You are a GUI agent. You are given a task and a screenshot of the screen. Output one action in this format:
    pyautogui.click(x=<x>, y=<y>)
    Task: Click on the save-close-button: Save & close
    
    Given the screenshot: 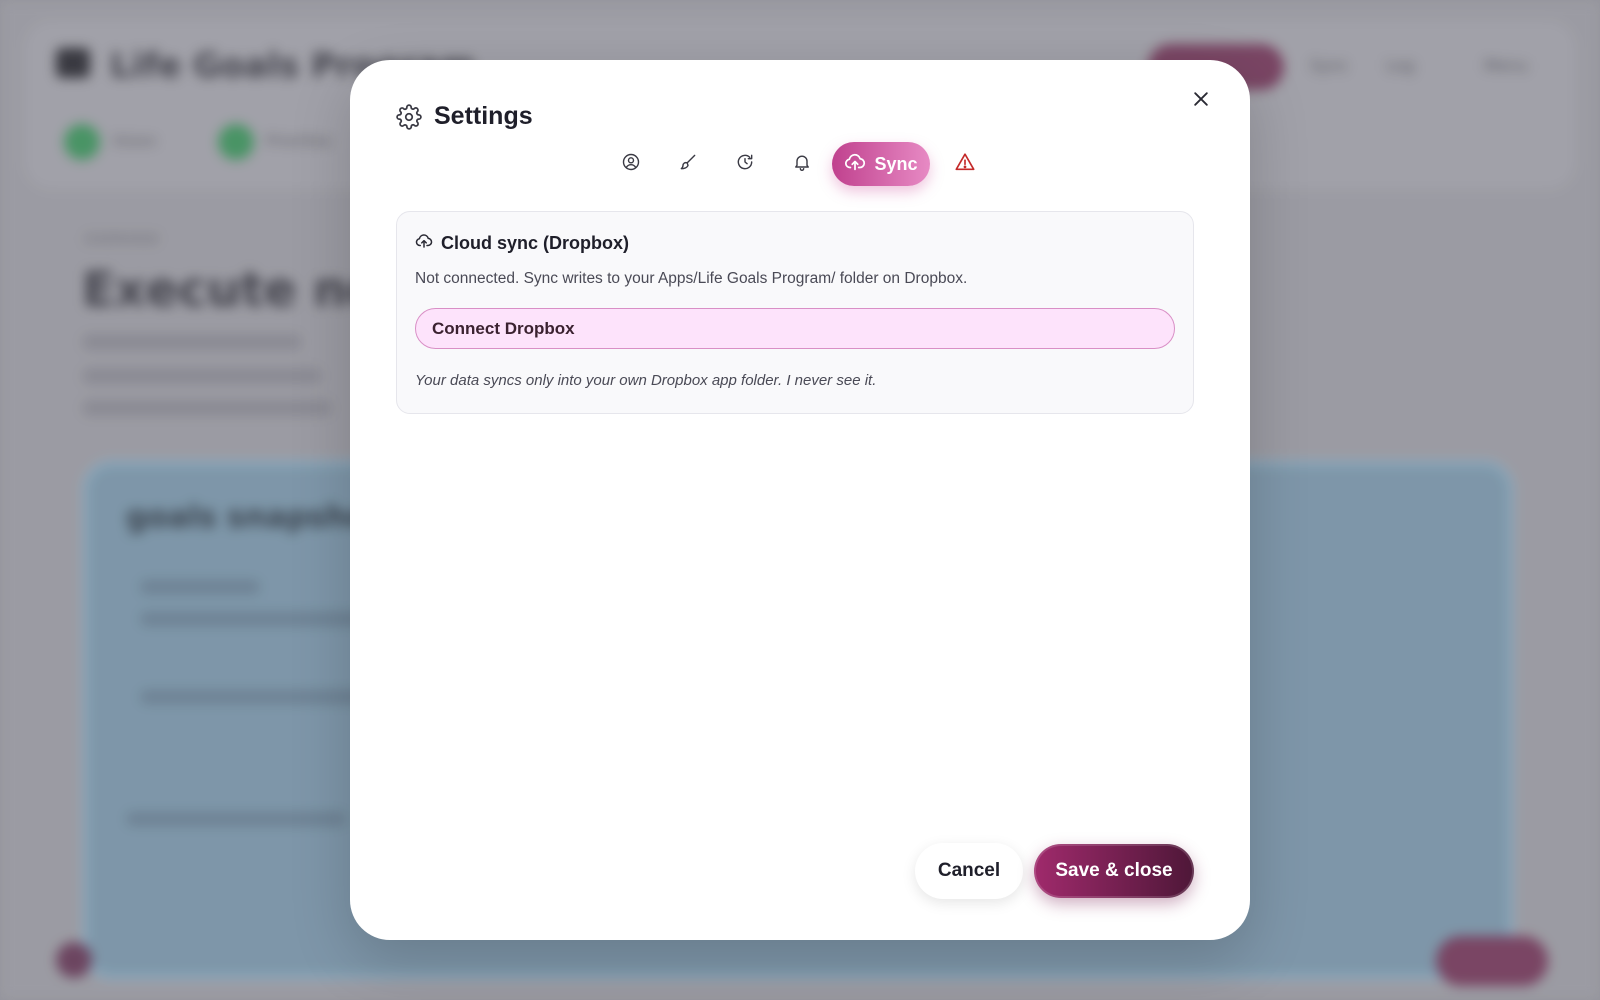 What is the action you would take?
    pyautogui.click(x=1114, y=871)
    